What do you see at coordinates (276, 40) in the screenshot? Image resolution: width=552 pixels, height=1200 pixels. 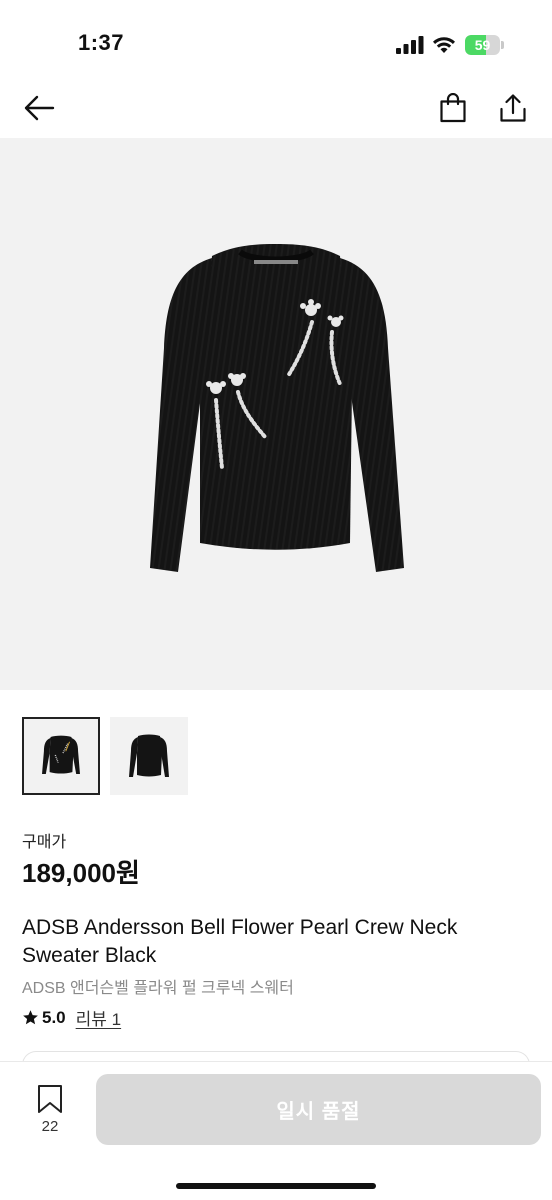 I see `status-bar: 1:37 59` at bounding box center [276, 40].